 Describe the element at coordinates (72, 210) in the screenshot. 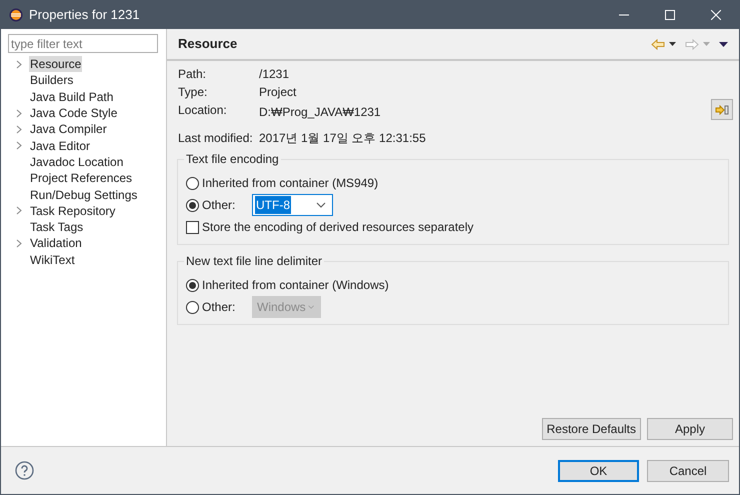

I see `tree-item: Task Repository` at that location.